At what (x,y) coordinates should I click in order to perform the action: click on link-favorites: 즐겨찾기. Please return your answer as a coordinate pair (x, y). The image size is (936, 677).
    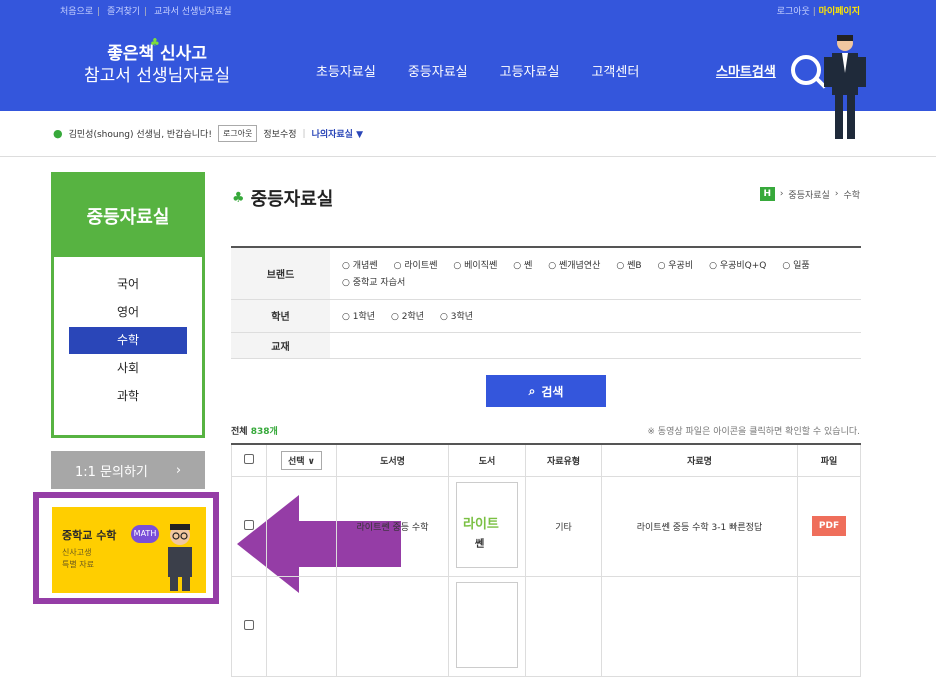
    Looking at the image, I should click on (123, 12).